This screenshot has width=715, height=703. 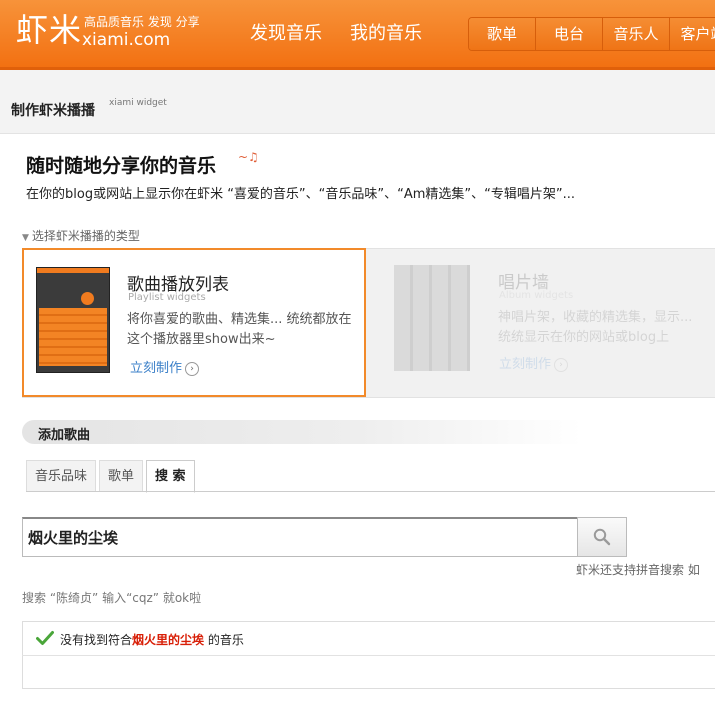 I want to click on type-selector-label: ▼ 选择虾米播播的类型, so click(x=81, y=235).